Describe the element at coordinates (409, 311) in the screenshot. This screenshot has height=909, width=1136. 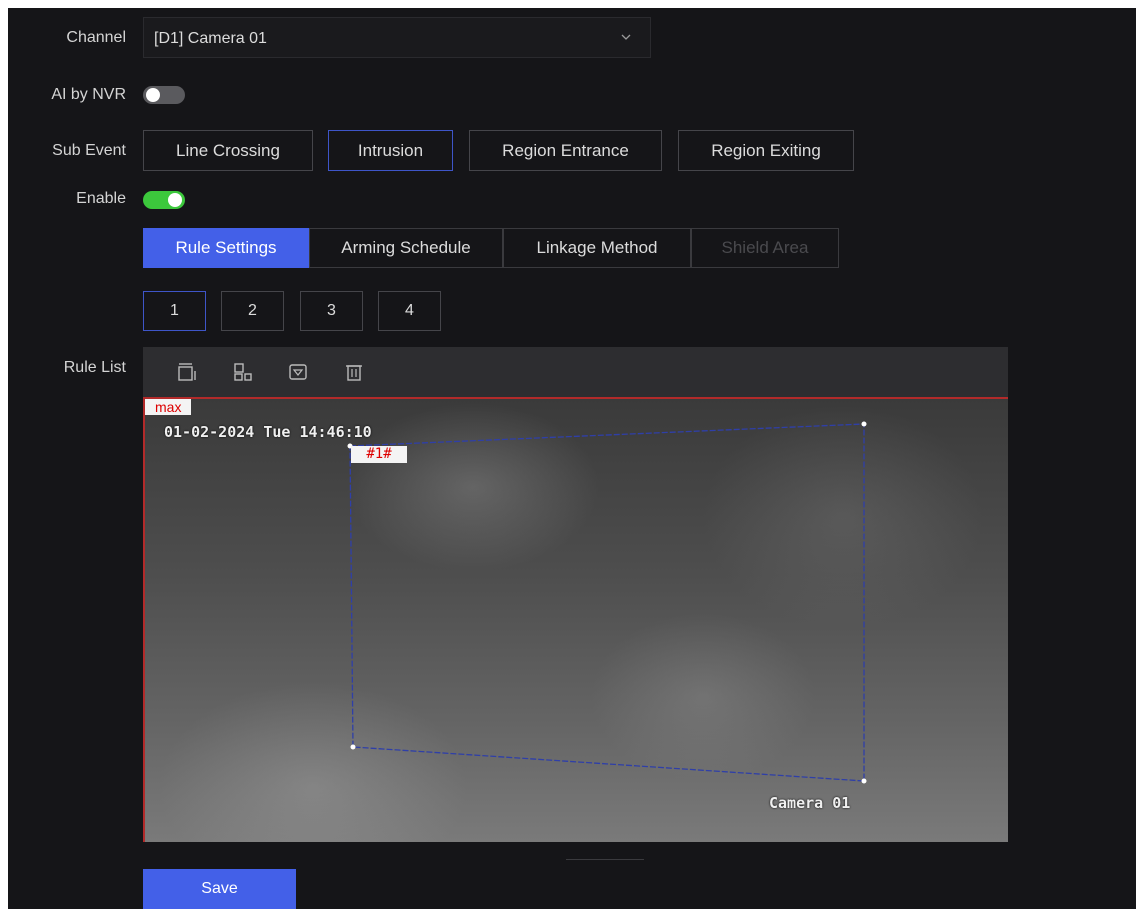
I see `rule-number-4: 4` at that location.